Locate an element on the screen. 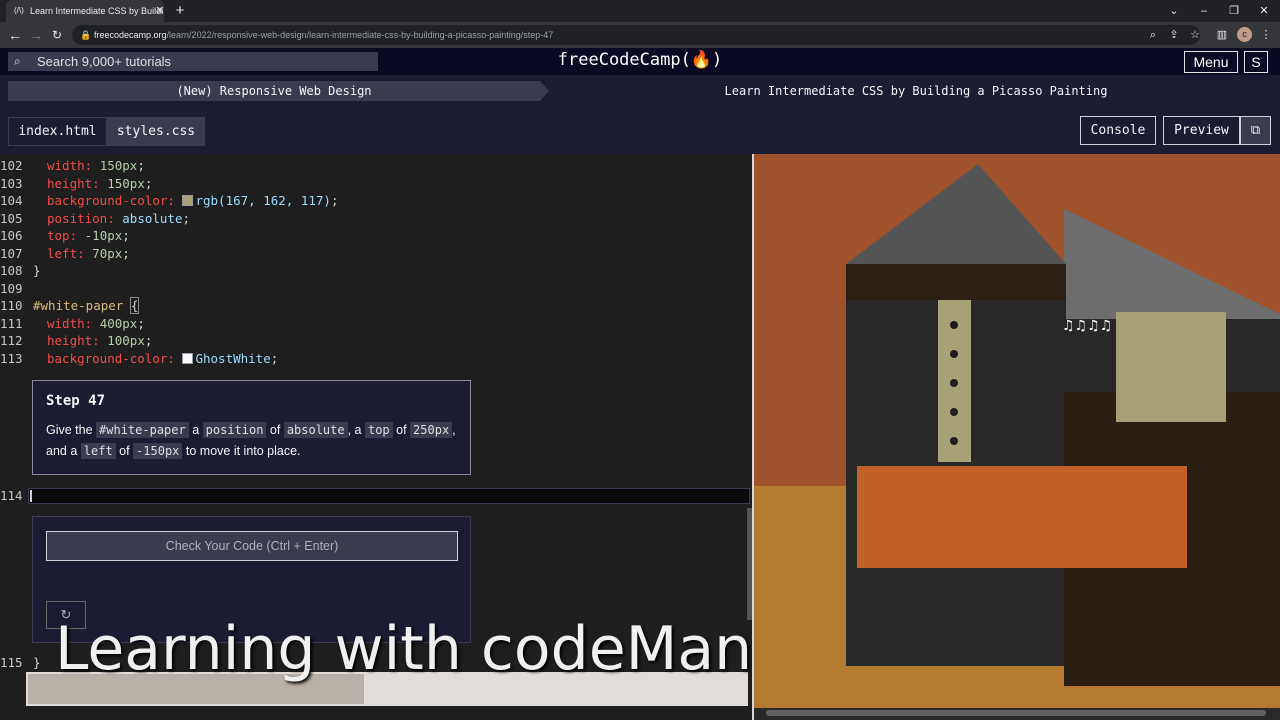 This screenshot has width=1280, height=720. tab-styles-css: styles.css is located at coordinates (156, 131).